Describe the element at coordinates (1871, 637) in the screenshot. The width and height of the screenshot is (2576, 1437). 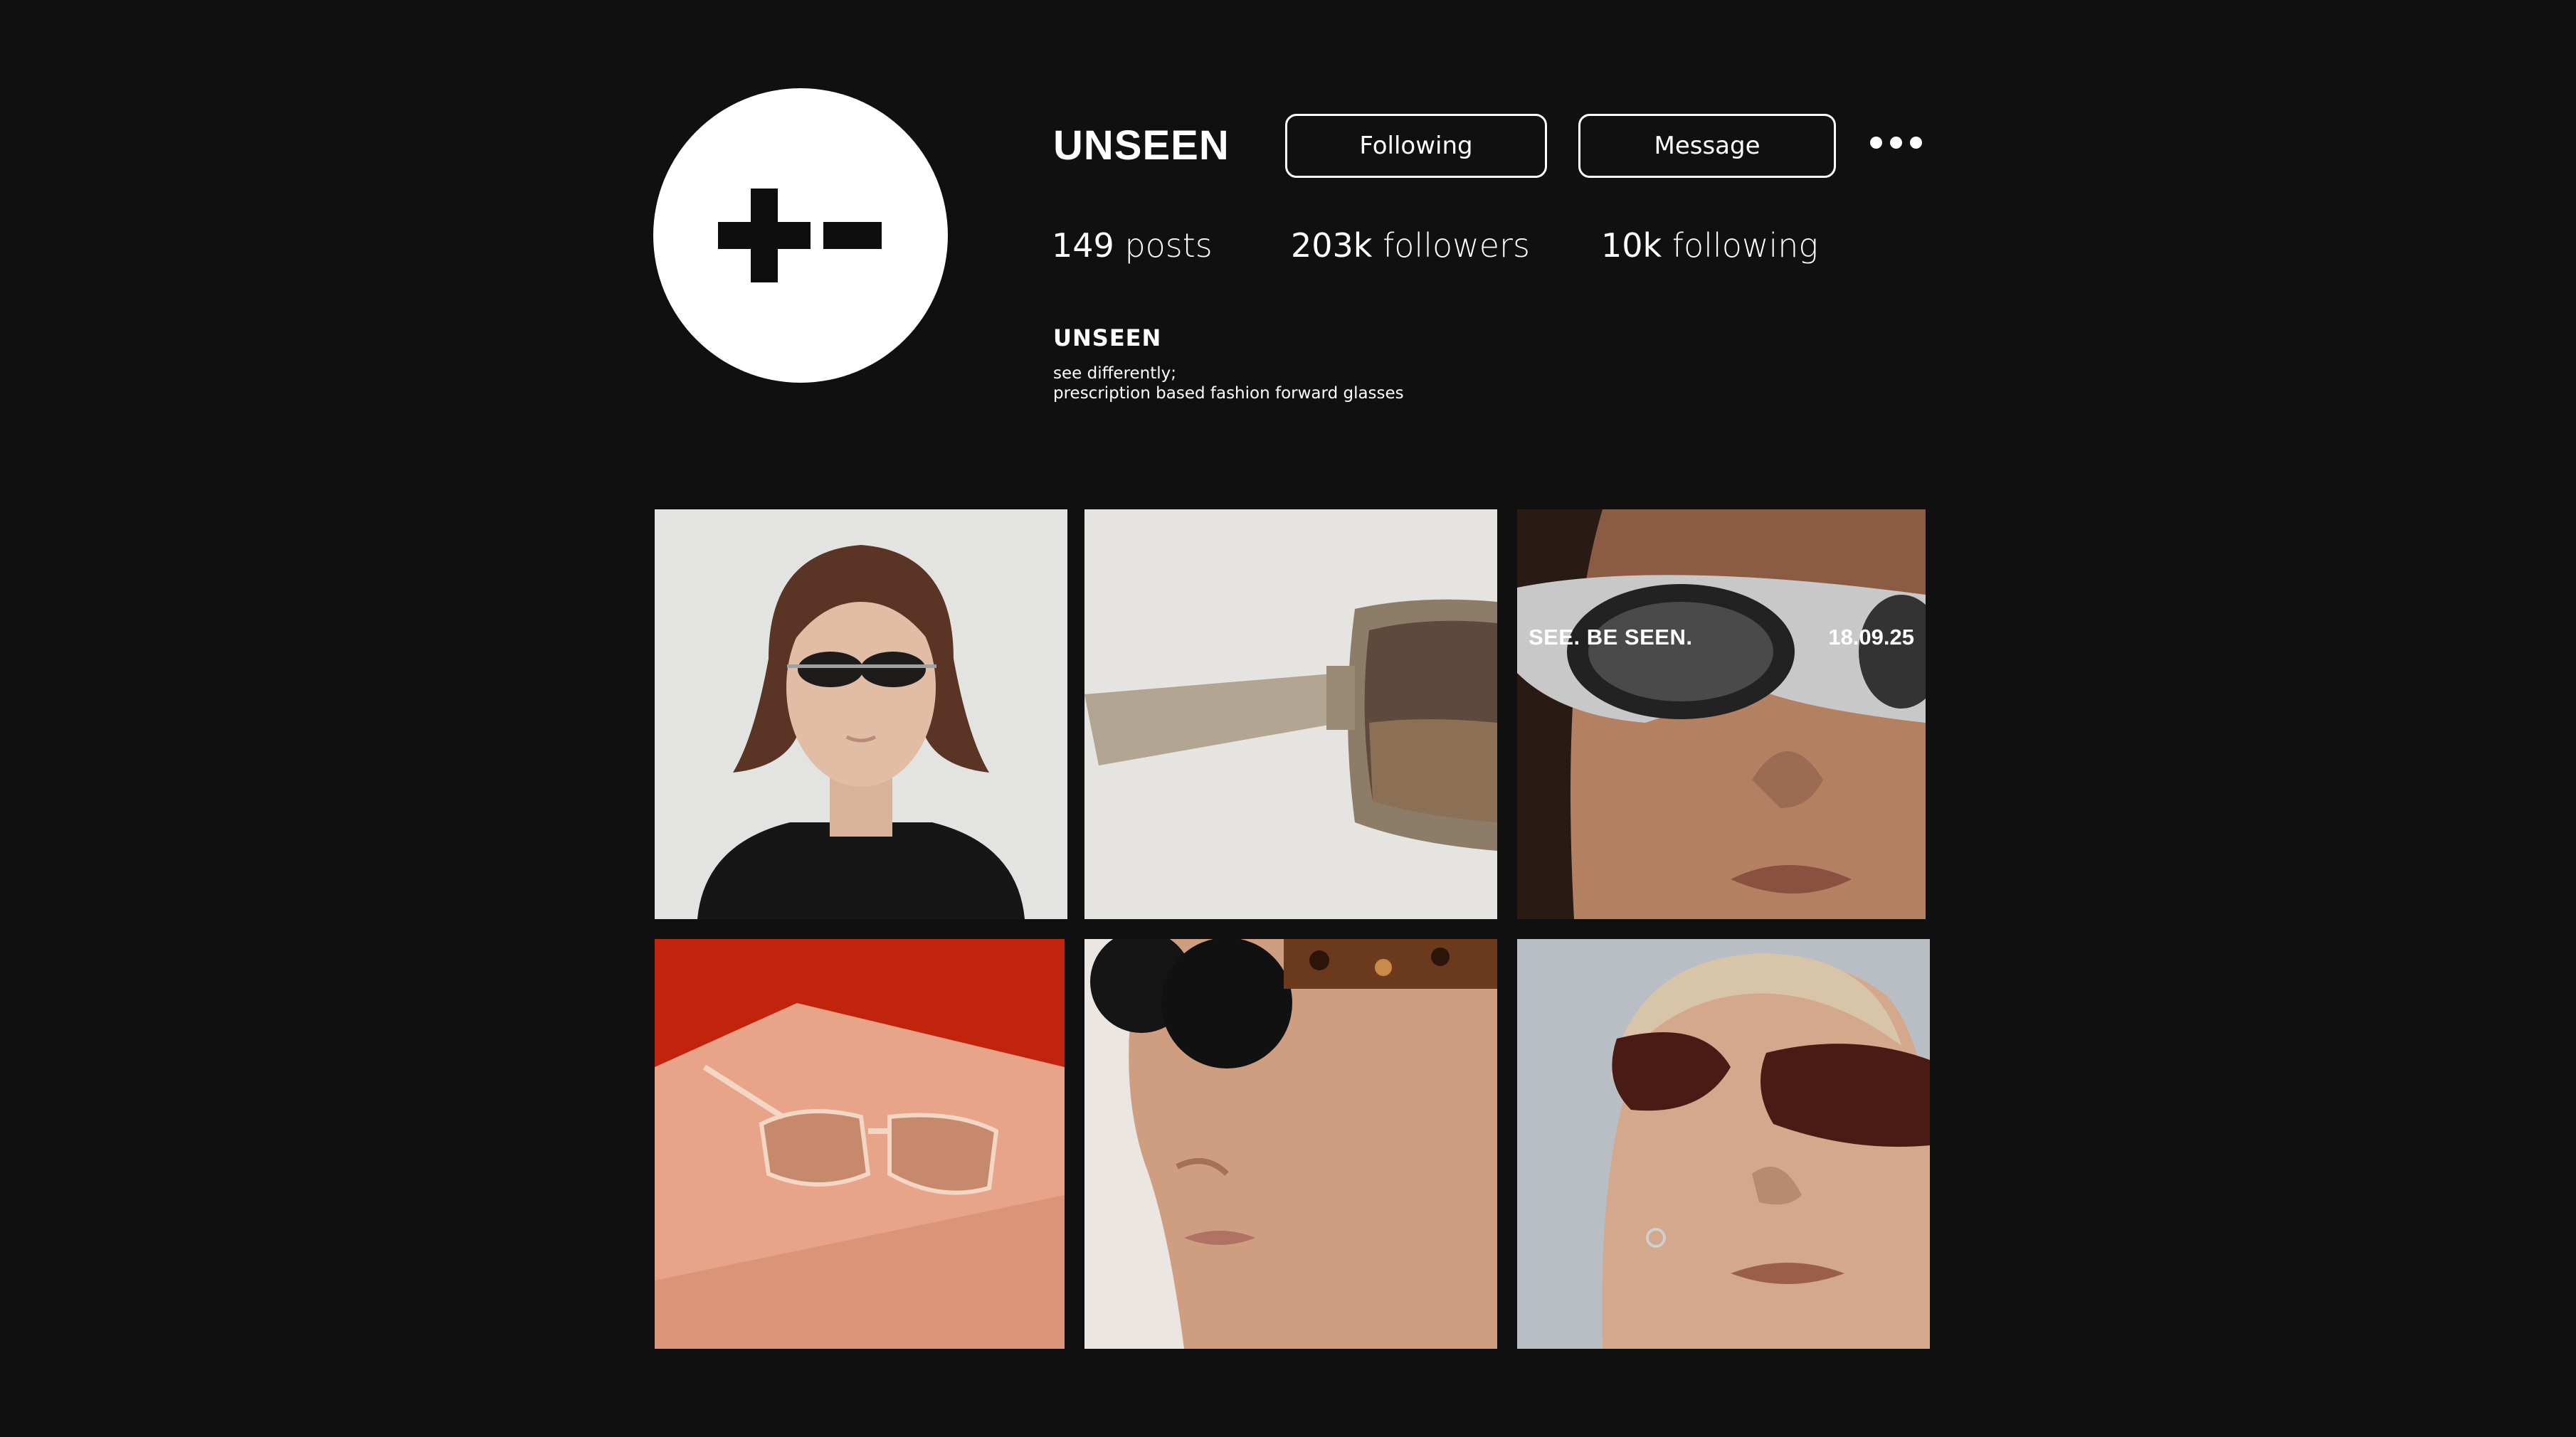
I see `post-overlay-date: 18.09.25` at that location.